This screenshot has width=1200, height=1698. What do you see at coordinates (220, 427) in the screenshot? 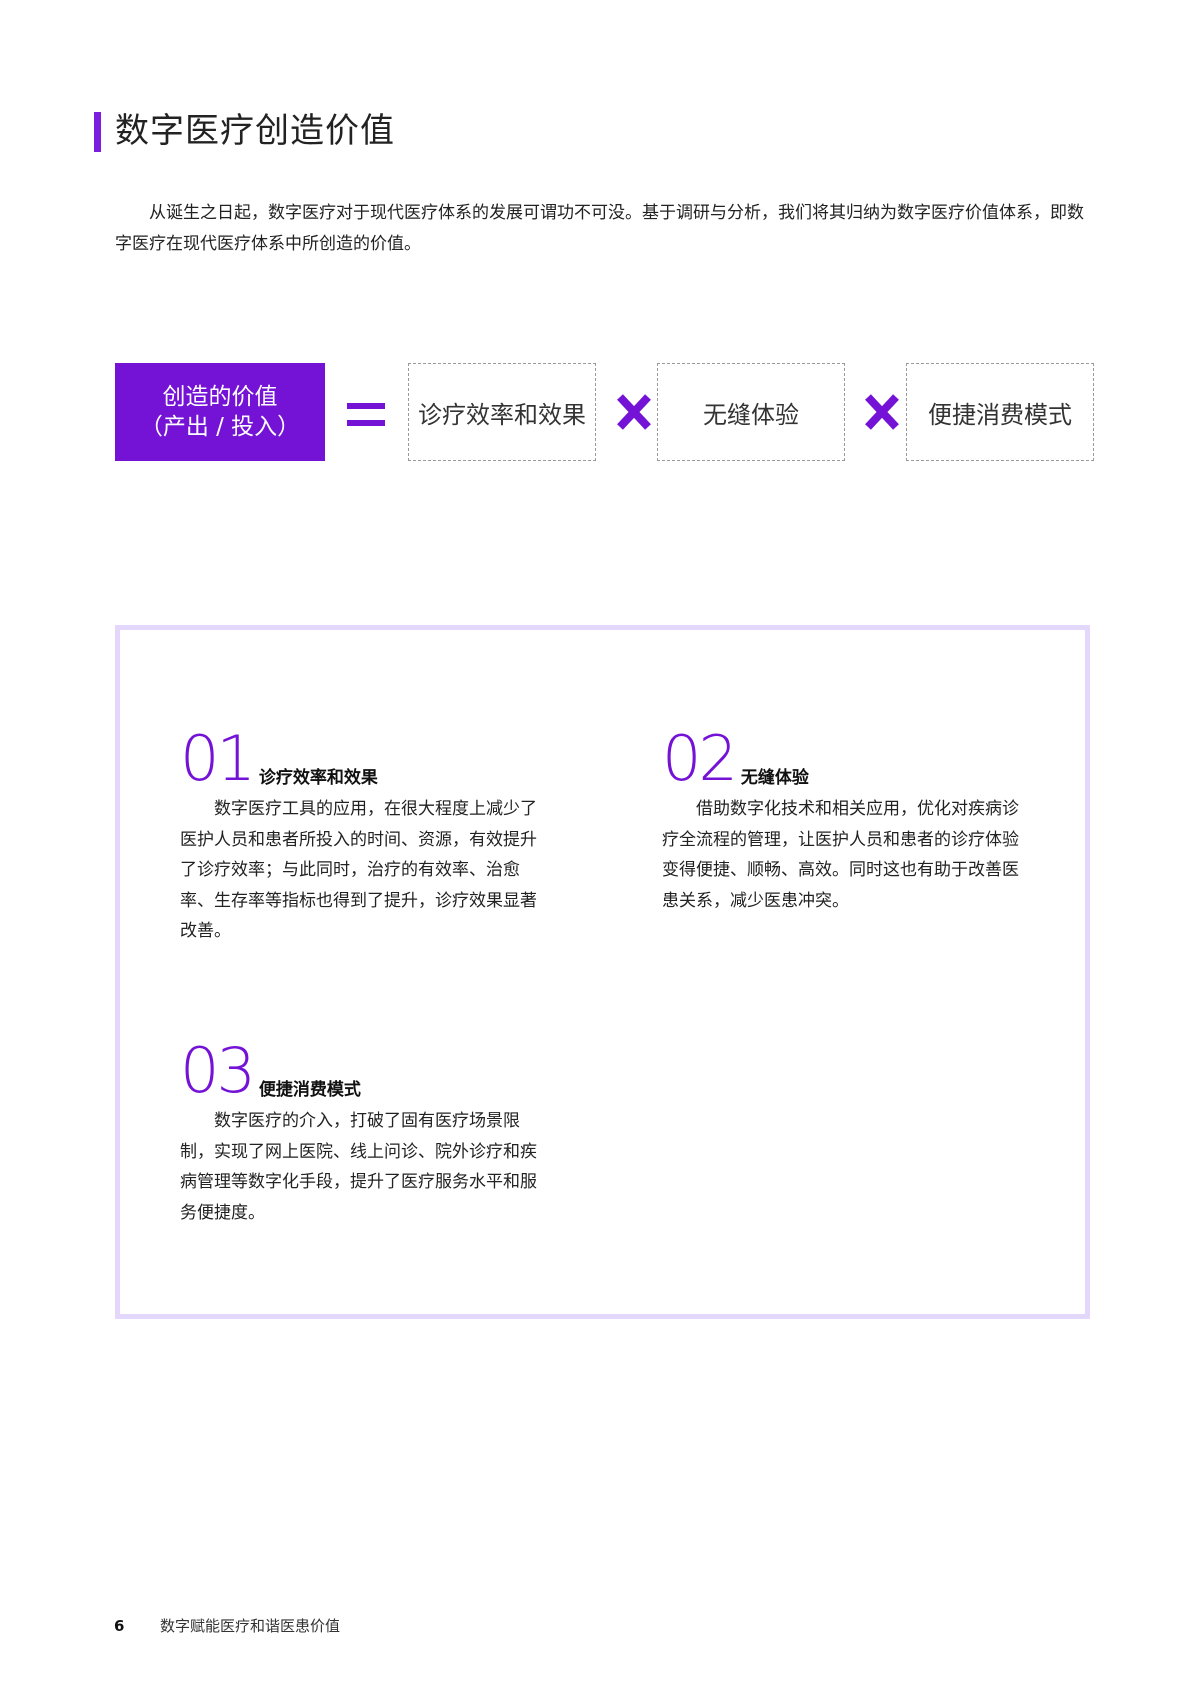
I see `output-input-label: （产出 / 投入）` at bounding box center [220, 427].